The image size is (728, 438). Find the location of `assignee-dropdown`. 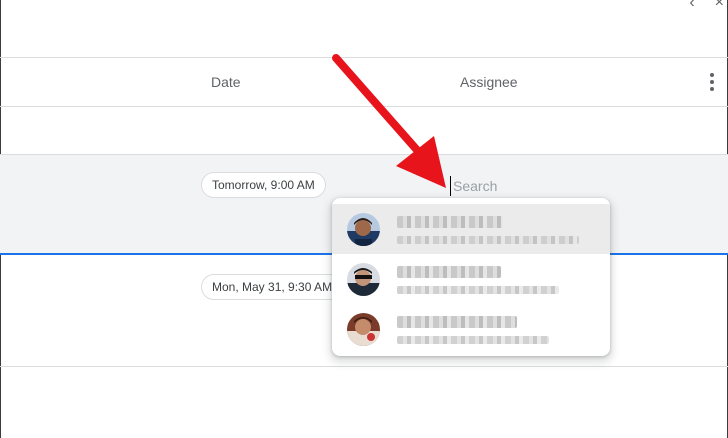

assignee-dropdown is located at coordinates (471, 277).